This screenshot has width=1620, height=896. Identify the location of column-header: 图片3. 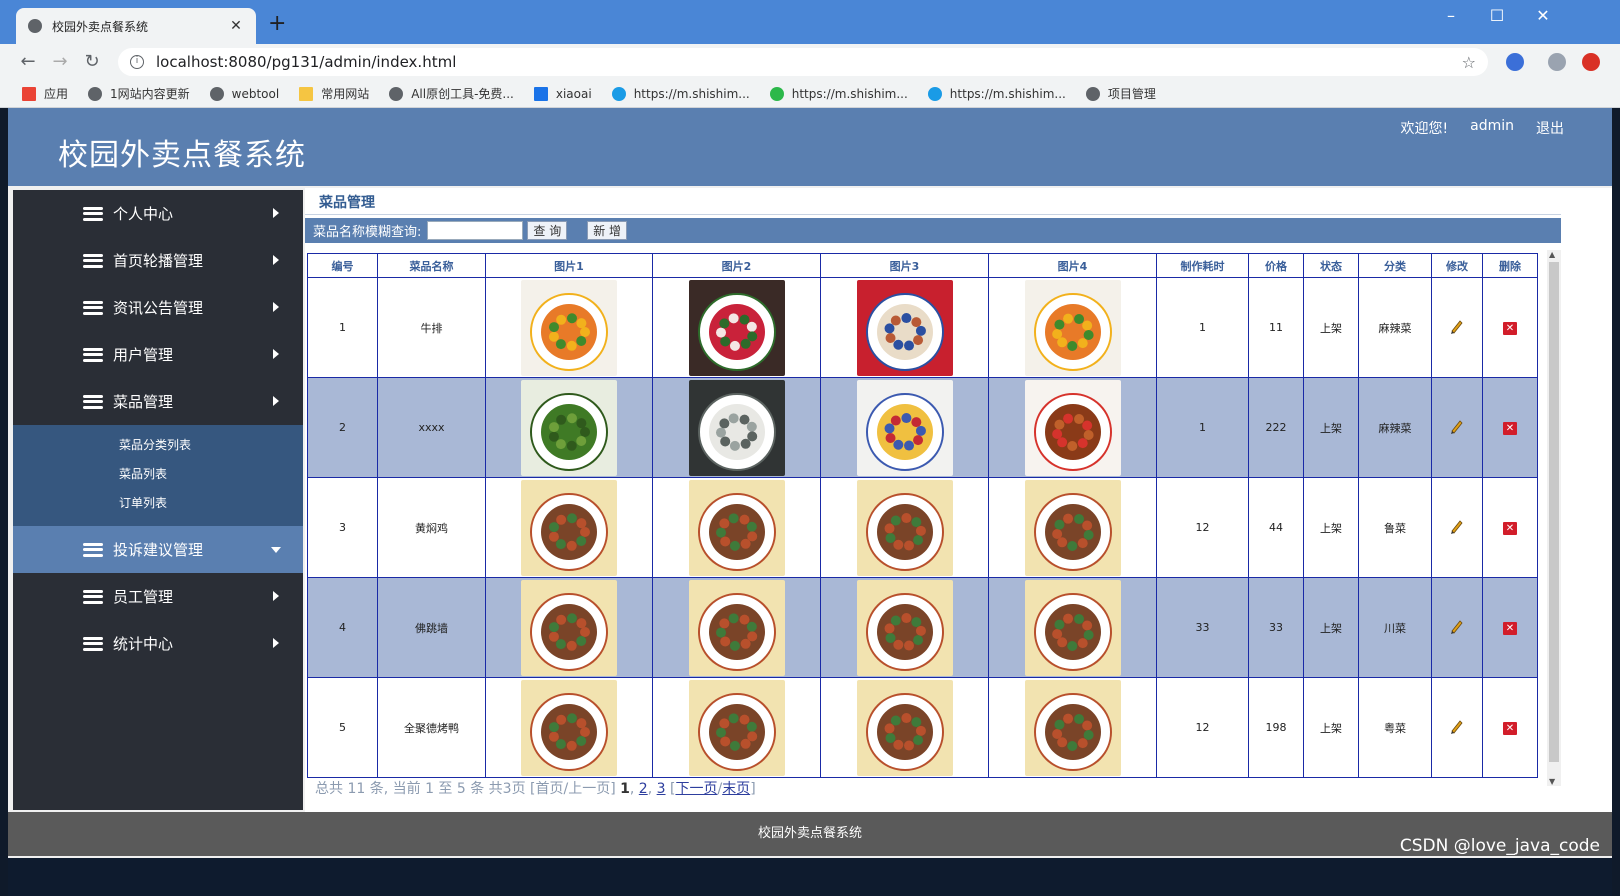
(904, 265).